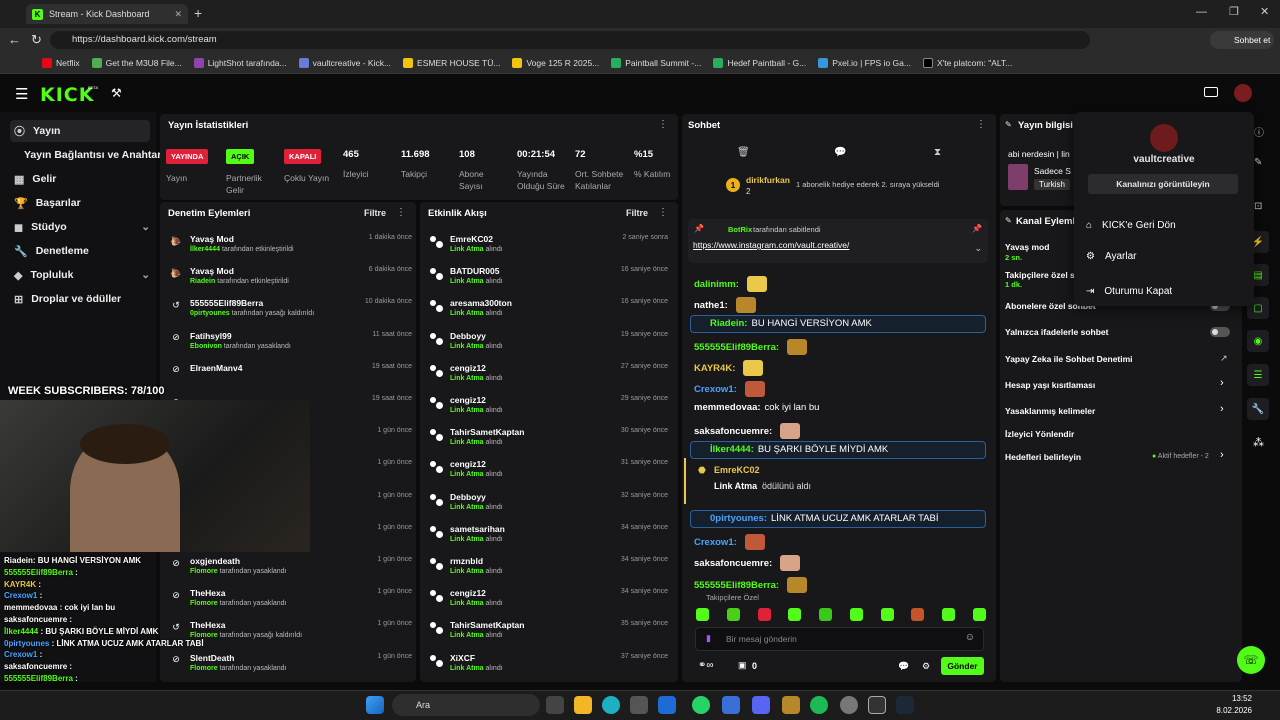 The height and width of the screenshot is (720, 1280). What do you see at coordinates (92, 155) in the screenshot?
I see `sidebar-item-stream-key: Yayın Bağlantısı ve Anahtarı` at bounding box center [92, 155].